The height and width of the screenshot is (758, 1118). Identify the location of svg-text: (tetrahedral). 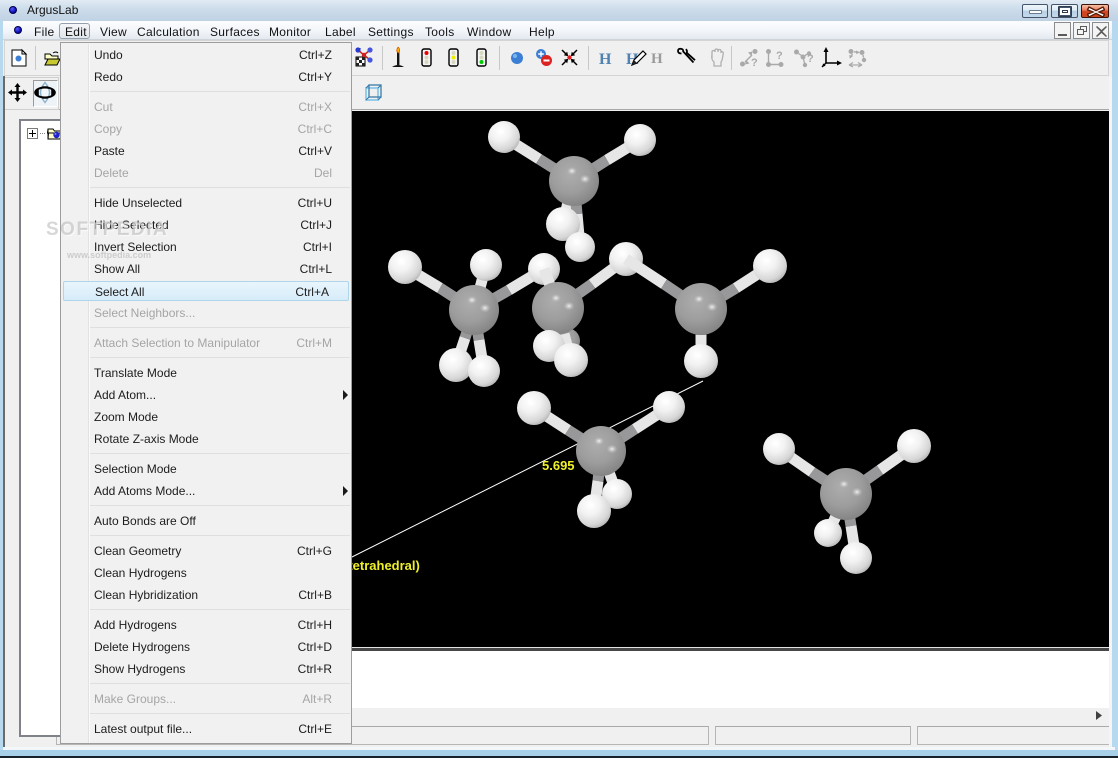
(382, 565).